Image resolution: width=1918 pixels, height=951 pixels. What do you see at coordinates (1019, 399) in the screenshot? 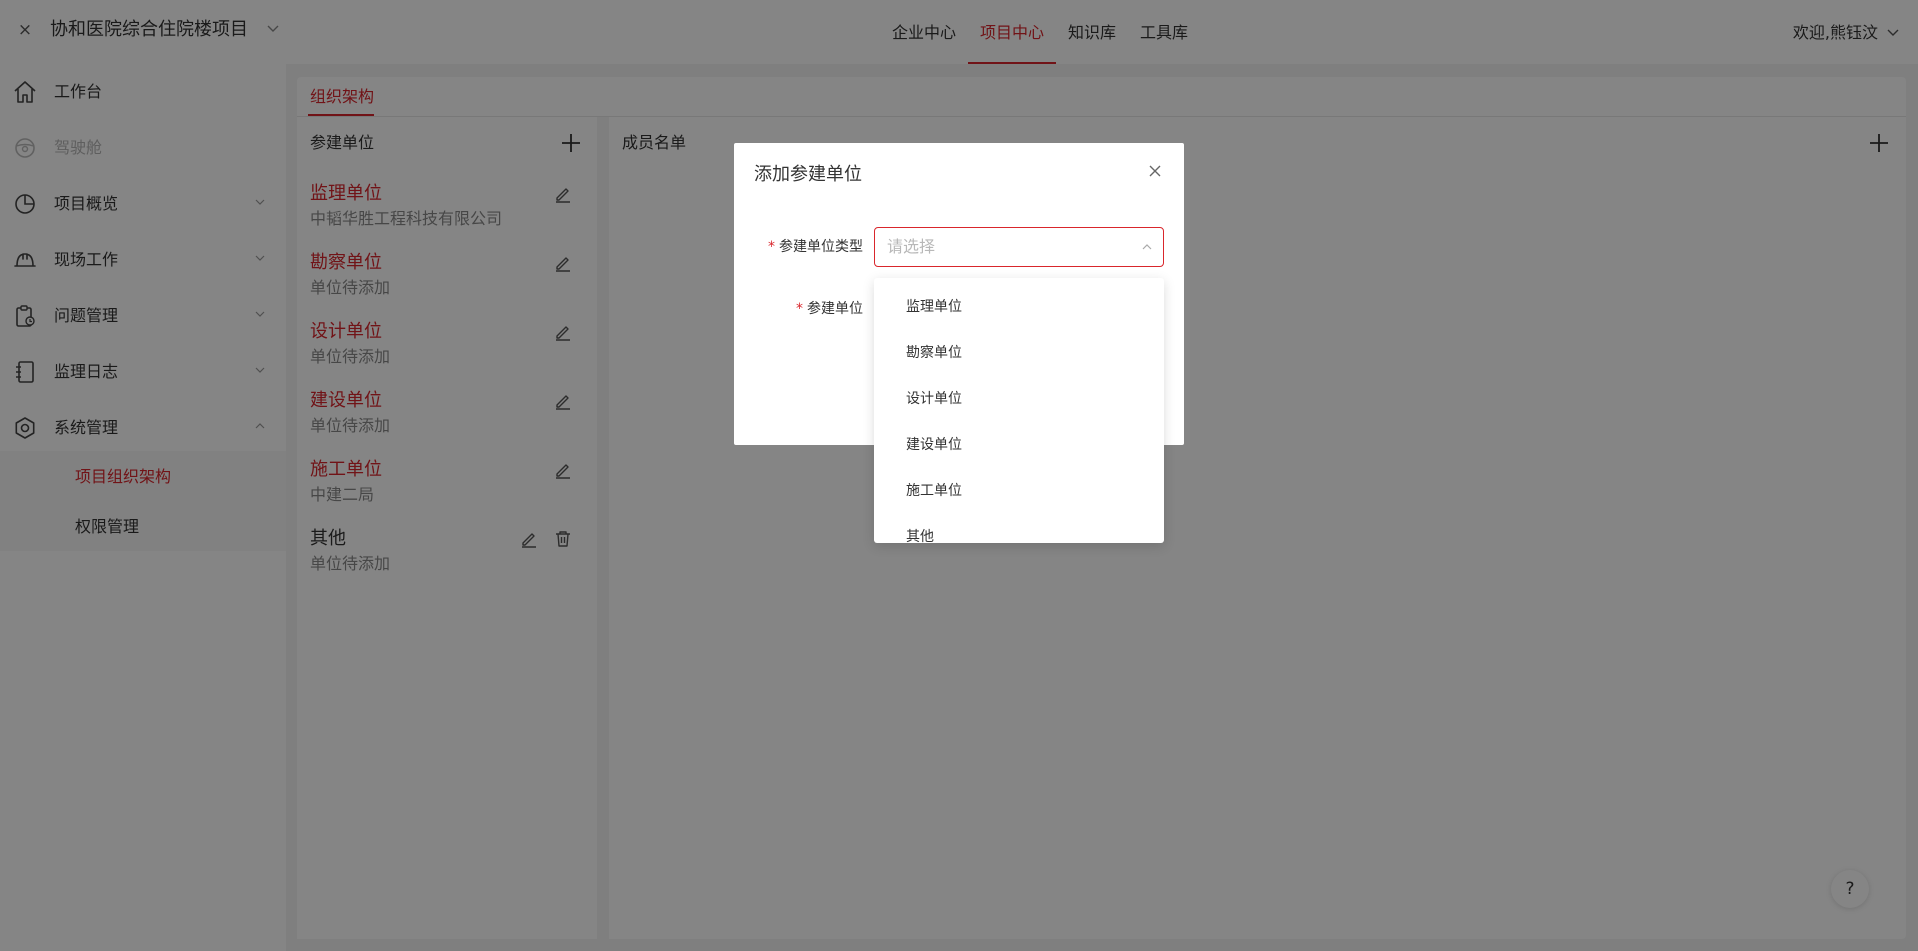
I see `dropdown-option-design: 设计单位` at bounding box center [1019, 399].